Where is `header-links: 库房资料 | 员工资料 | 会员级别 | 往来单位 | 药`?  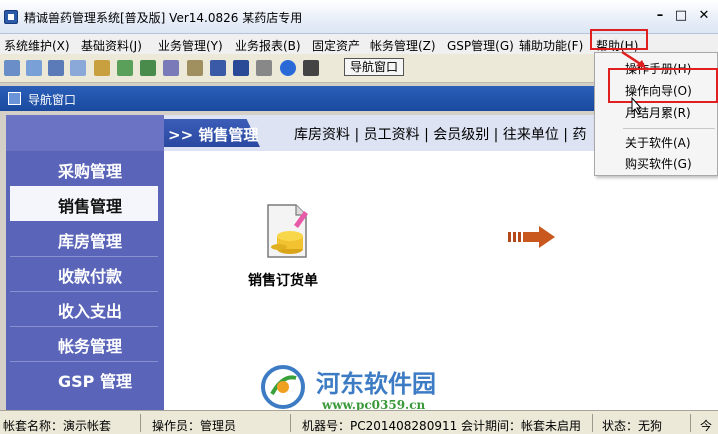
header-links: 库房资料 | 员工资料 | 会员级别 | 往来单位 | 药 is located at coordinates (440, 134).